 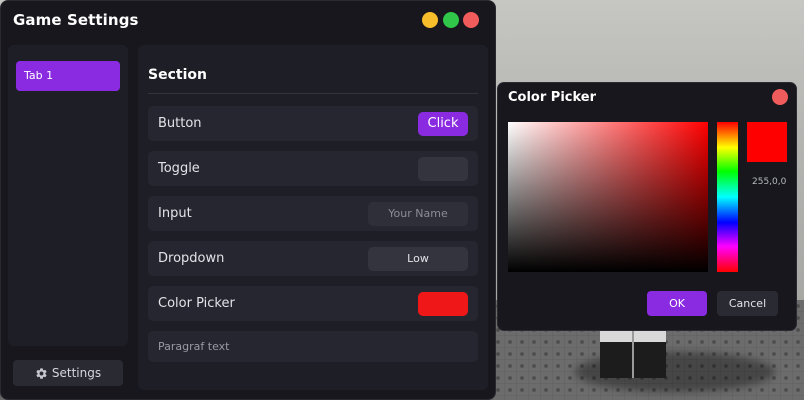 I want to click on player-character, so click(x=633, y=354).